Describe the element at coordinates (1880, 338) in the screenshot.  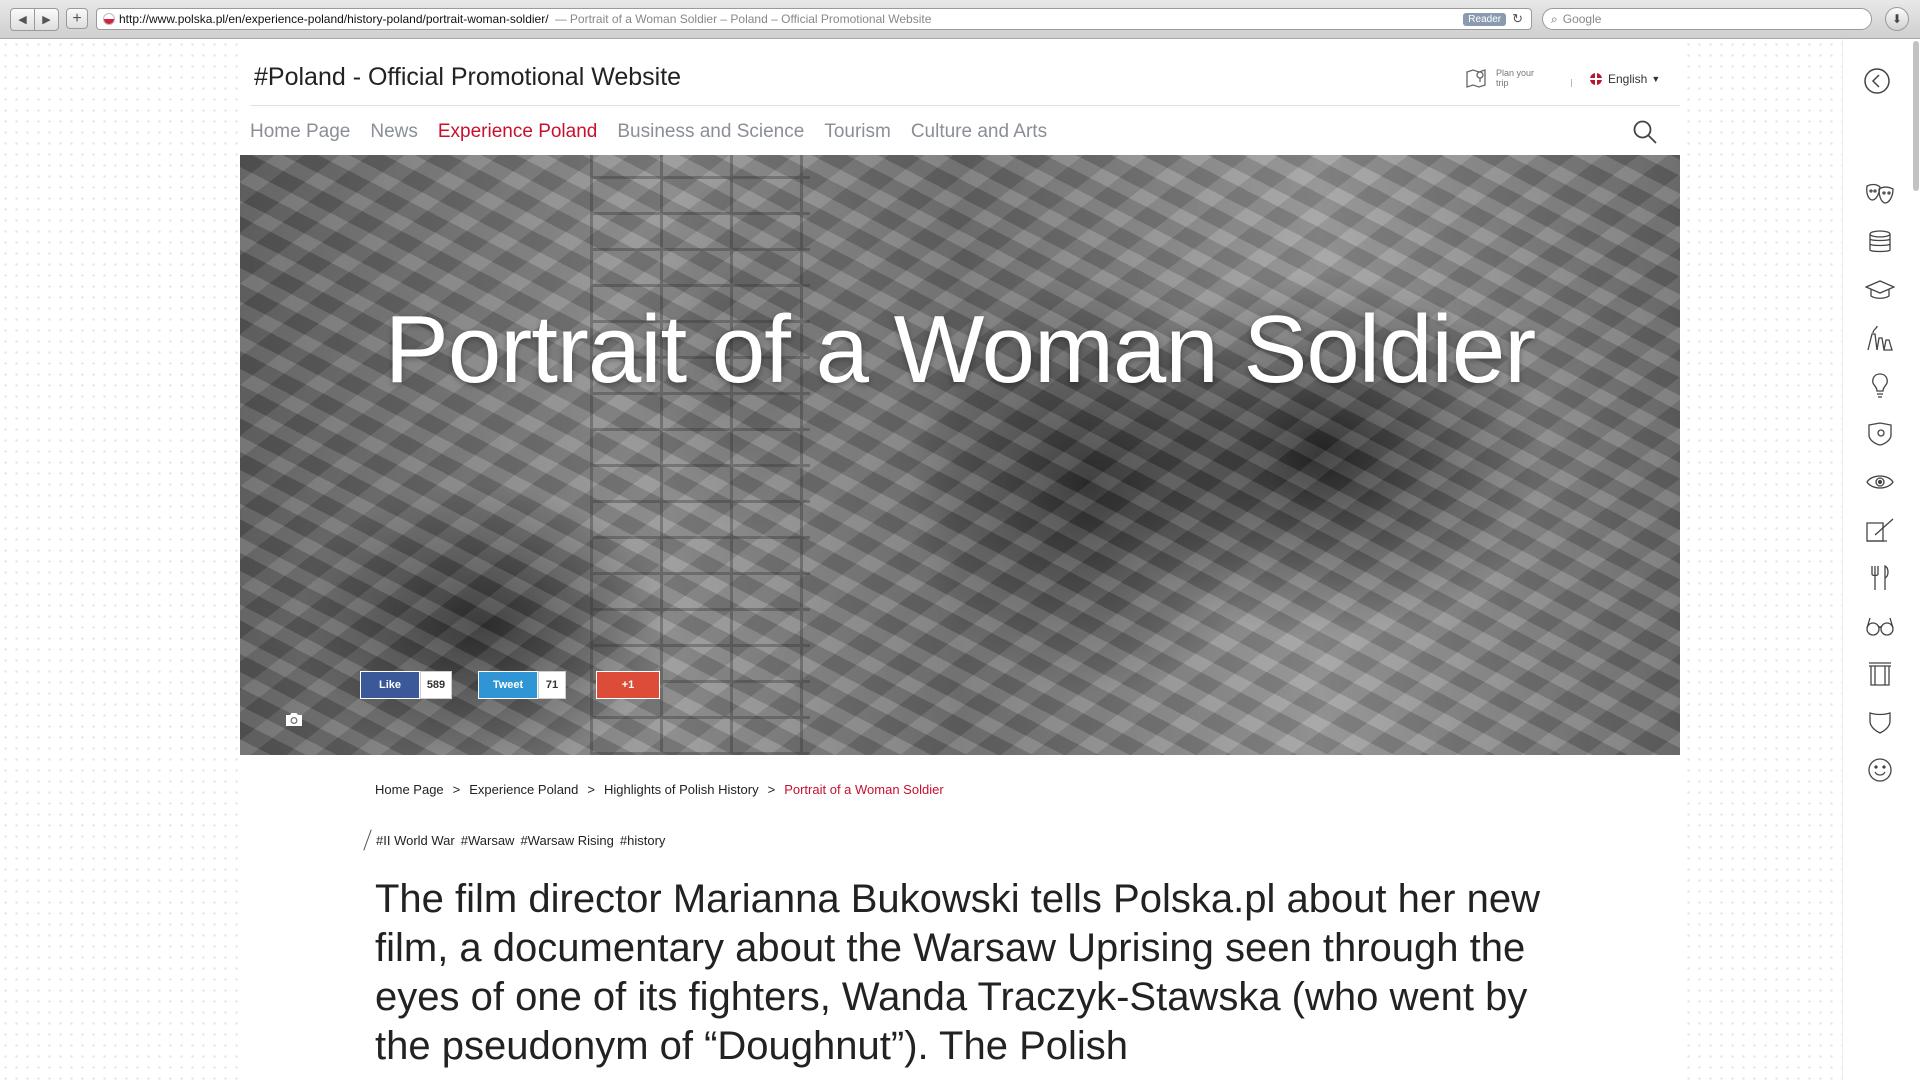
I see `factory-icon` at that location.